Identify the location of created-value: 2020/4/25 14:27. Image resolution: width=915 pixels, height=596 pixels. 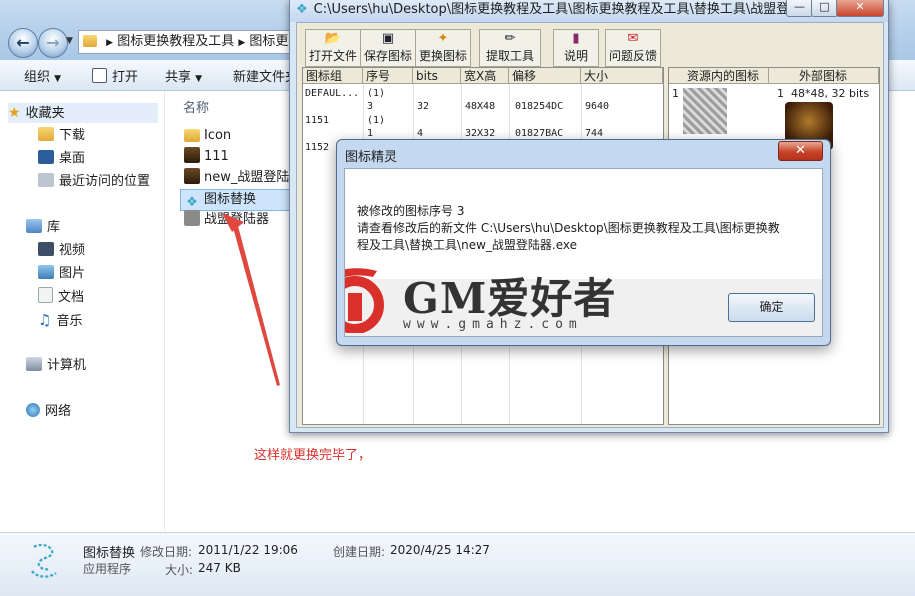
(440, 550).